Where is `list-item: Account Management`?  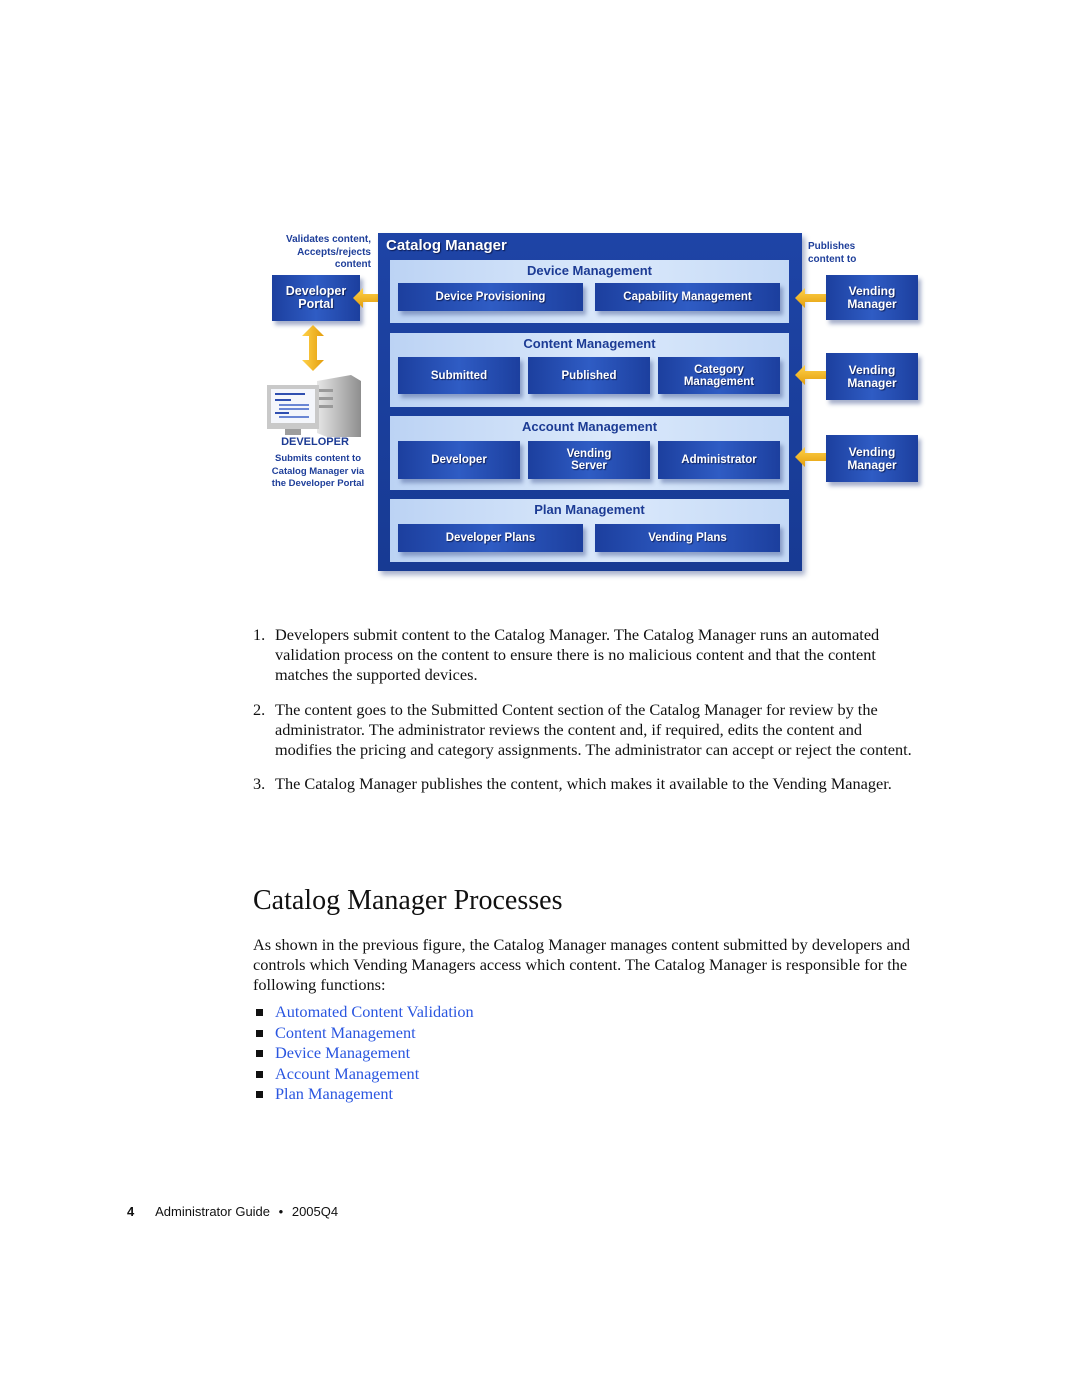
list-item: Account Management is located at coordinates (363, 1074).